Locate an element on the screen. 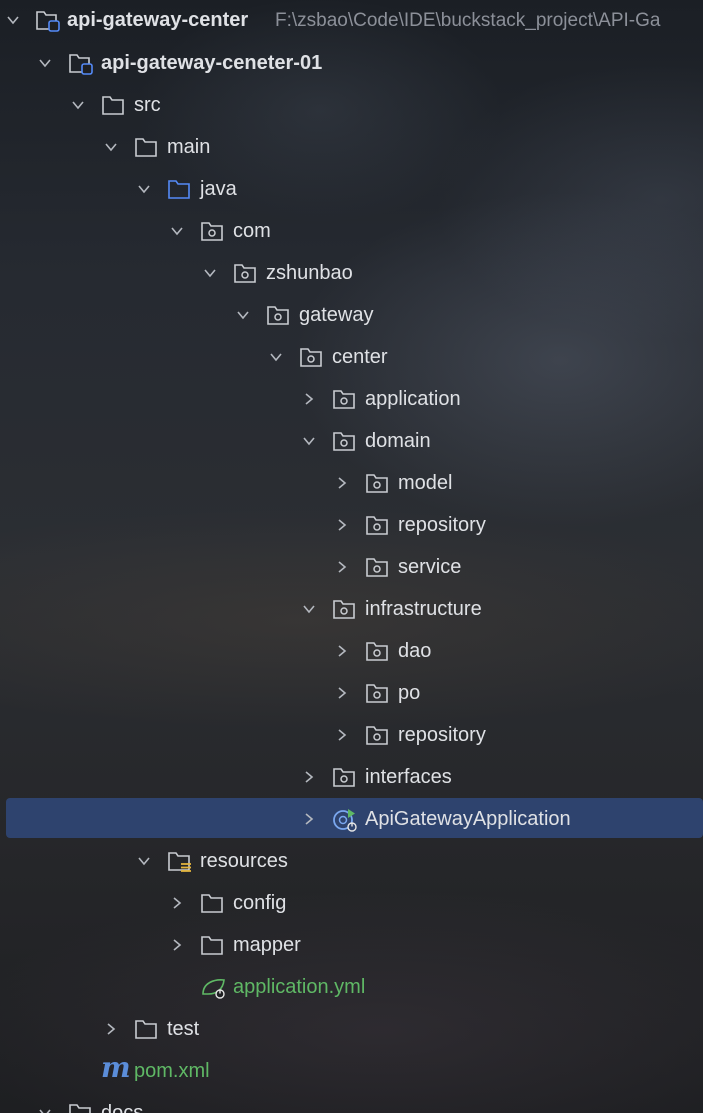 The image size is (703, 1113). tree-item-label: mapper is located at coordinates (267, 945).